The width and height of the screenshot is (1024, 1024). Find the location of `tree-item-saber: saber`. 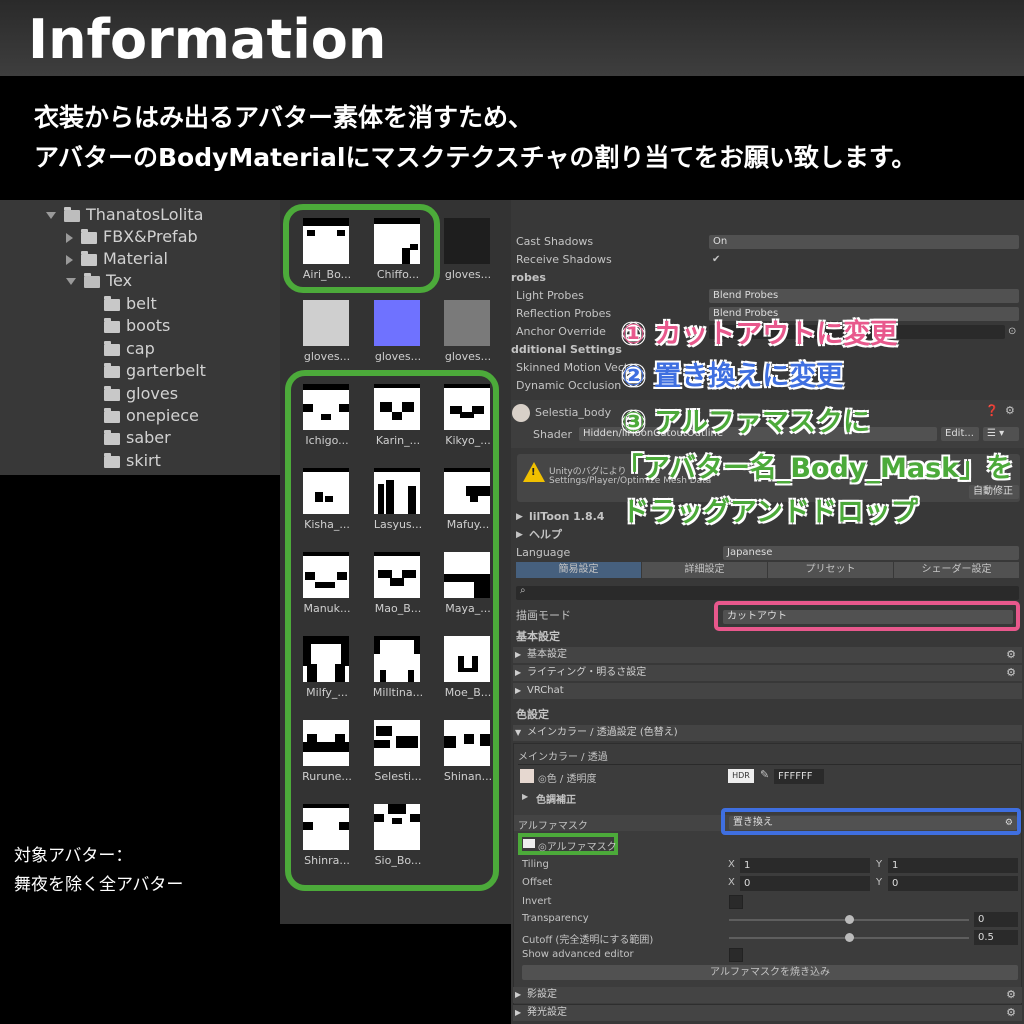

tree-item-saber: saber is located at coordinates (137, 438).